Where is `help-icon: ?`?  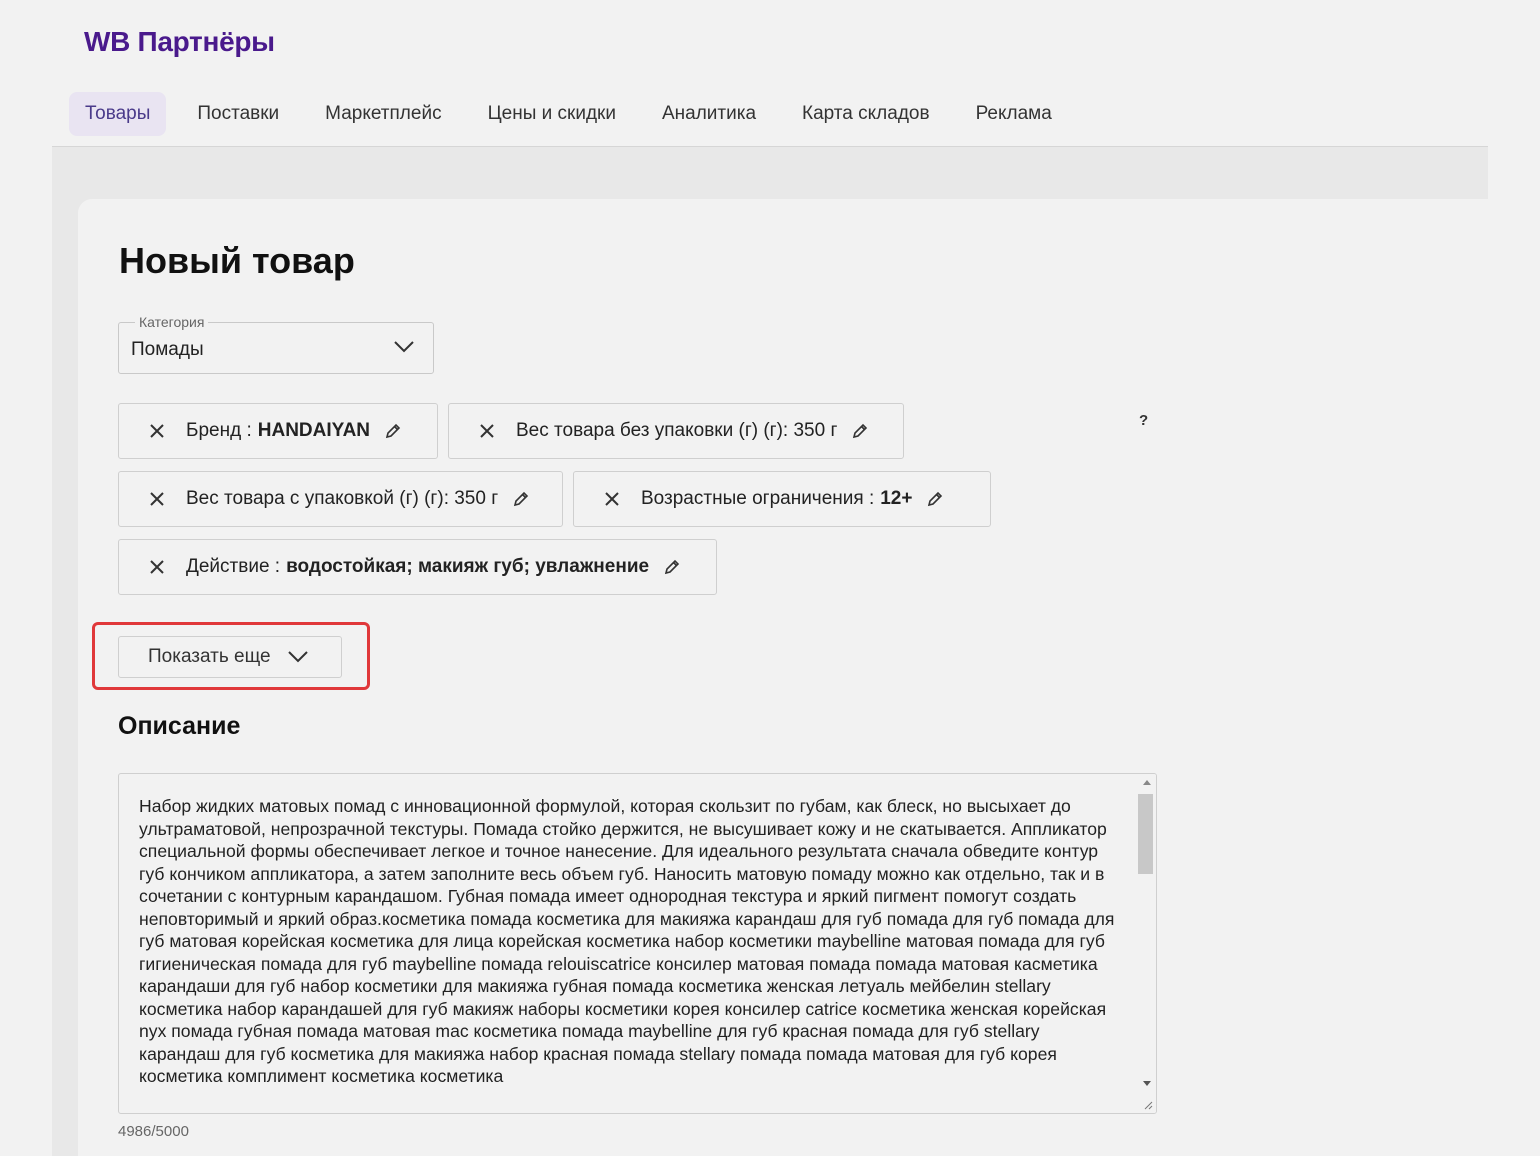
help-icon: ? is located at coordinates (1143, 420).